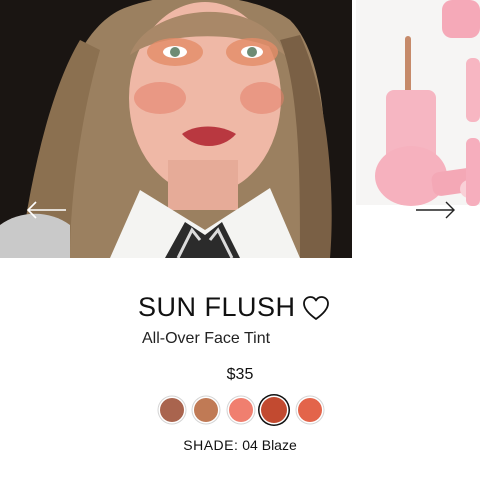 Image resolution: width=480 pixels, height=480 pixels. I want to click on shade-label: SHADE:, so click(211, 445).